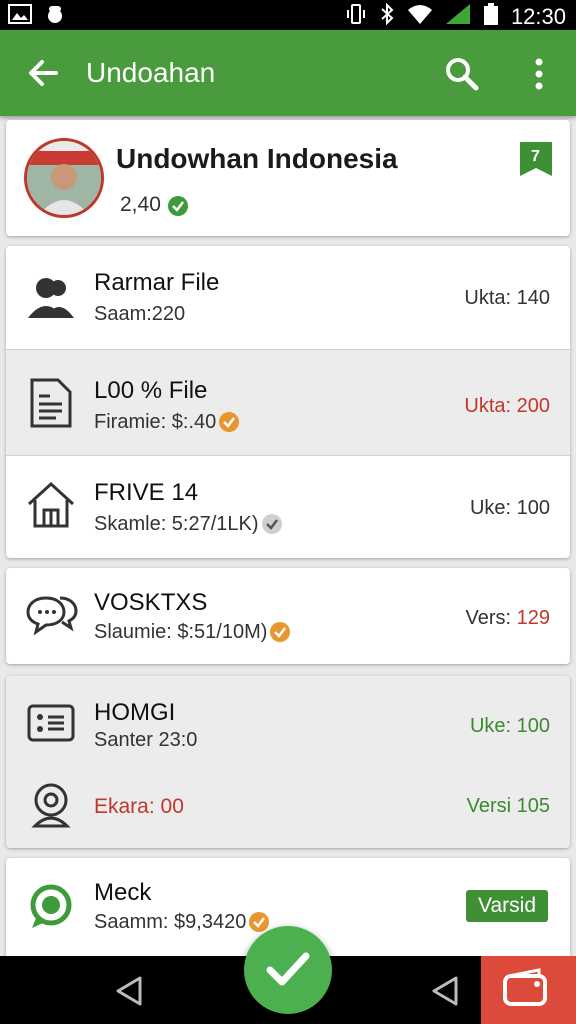 The height and width of the screenshot is (1024, 576). I want to click on battery-icon, so click(491, 16).